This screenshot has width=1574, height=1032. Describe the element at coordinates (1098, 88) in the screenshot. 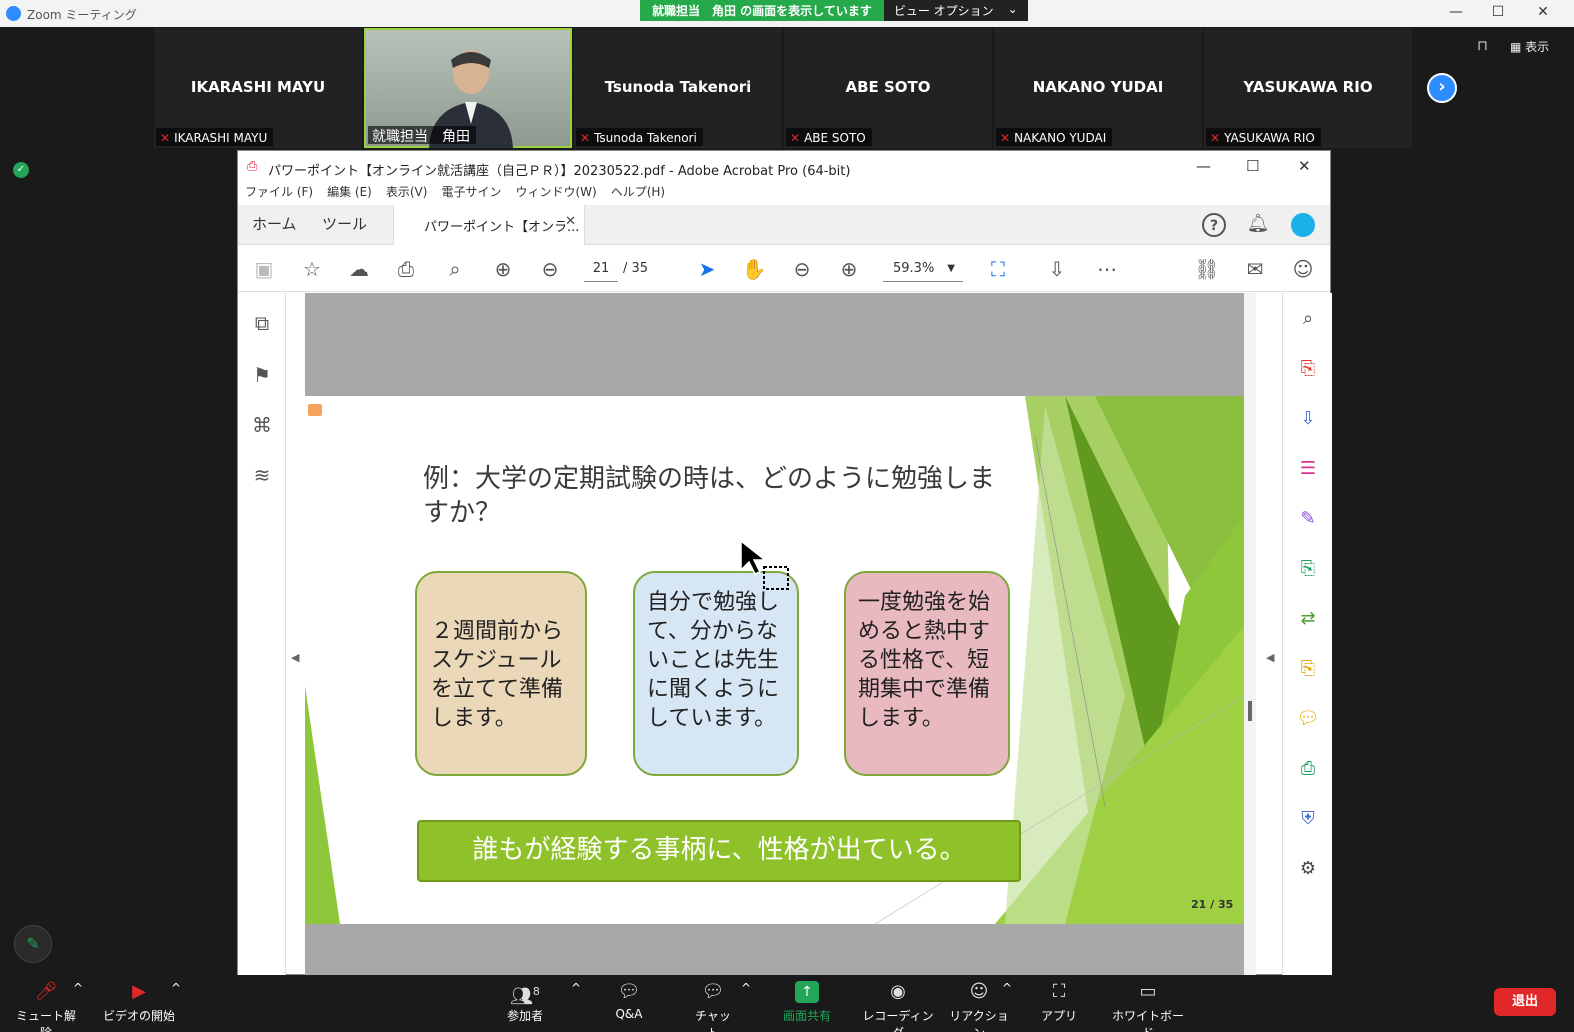

I see `participant-tile: NAKANO YUDAI ✕ NAKANO YUDAI` at that location.